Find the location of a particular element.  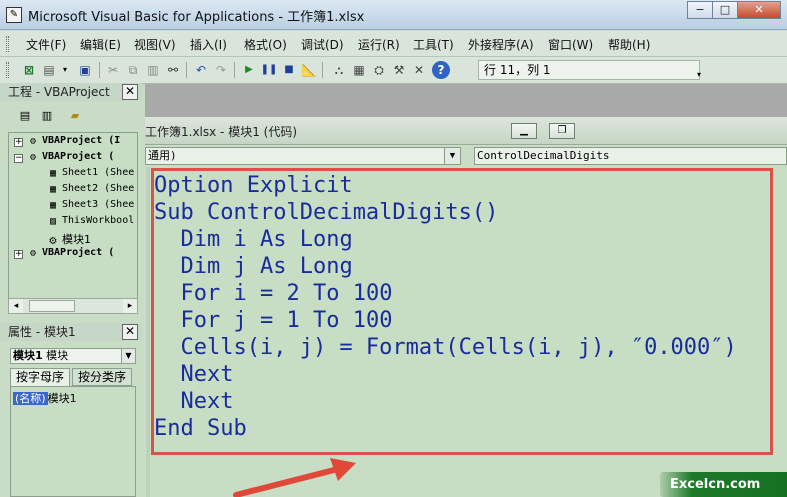

project-explorer-icon: ⛬ is located at coordinates (339, 70).